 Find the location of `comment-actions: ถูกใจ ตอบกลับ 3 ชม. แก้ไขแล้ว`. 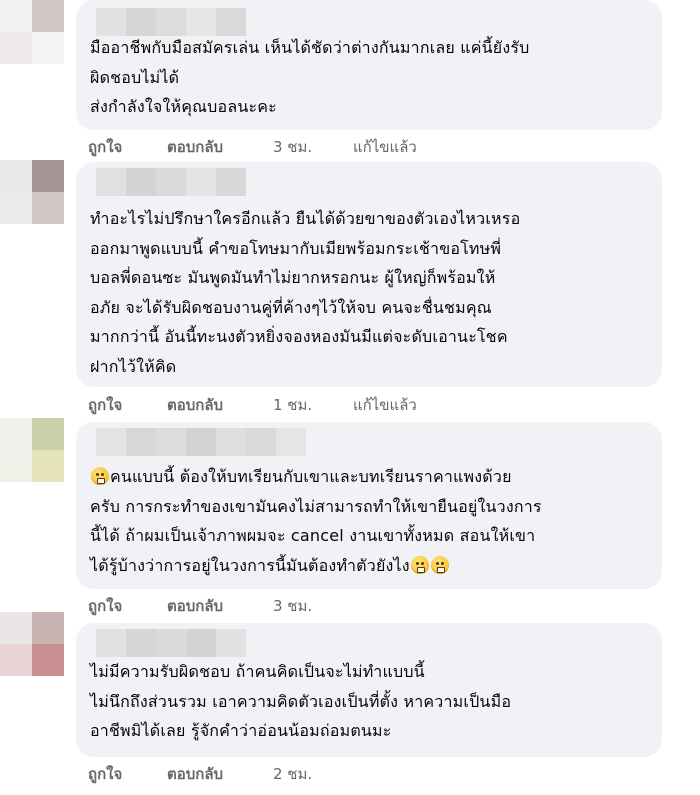

comment-actions: ถูกใจ ตอบกลับ 3 ชม. แก้ไขแล้ว is located at coordinates (252, 147).